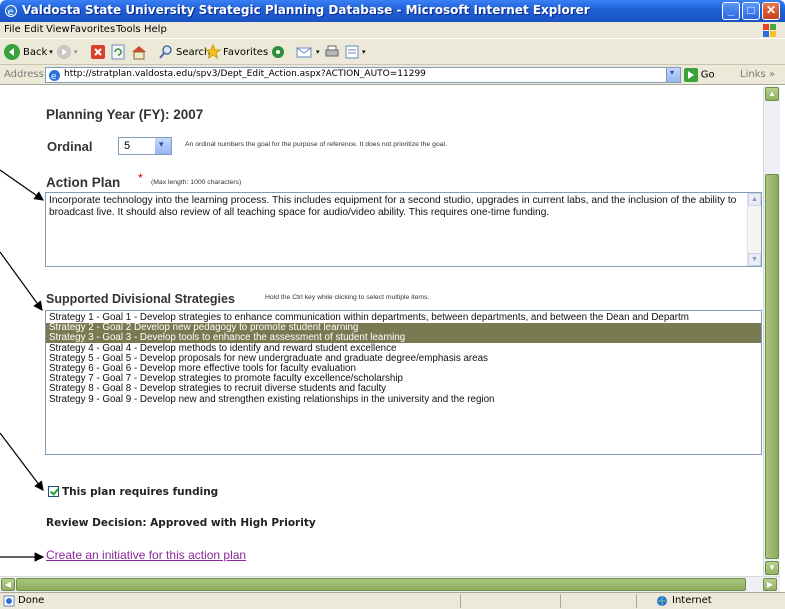  Describe the element at coordinates (753, 74) in the screenshot. I see `links-label: Links` at that location.